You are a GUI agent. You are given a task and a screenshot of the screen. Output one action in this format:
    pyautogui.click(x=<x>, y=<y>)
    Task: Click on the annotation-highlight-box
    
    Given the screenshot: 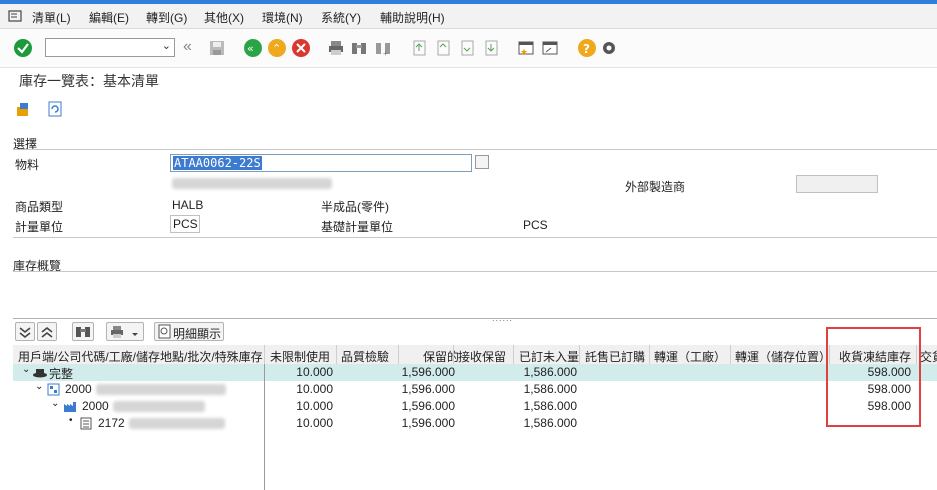 What is the action you would take?
    pyautogui.click(x=873, y=377)
    